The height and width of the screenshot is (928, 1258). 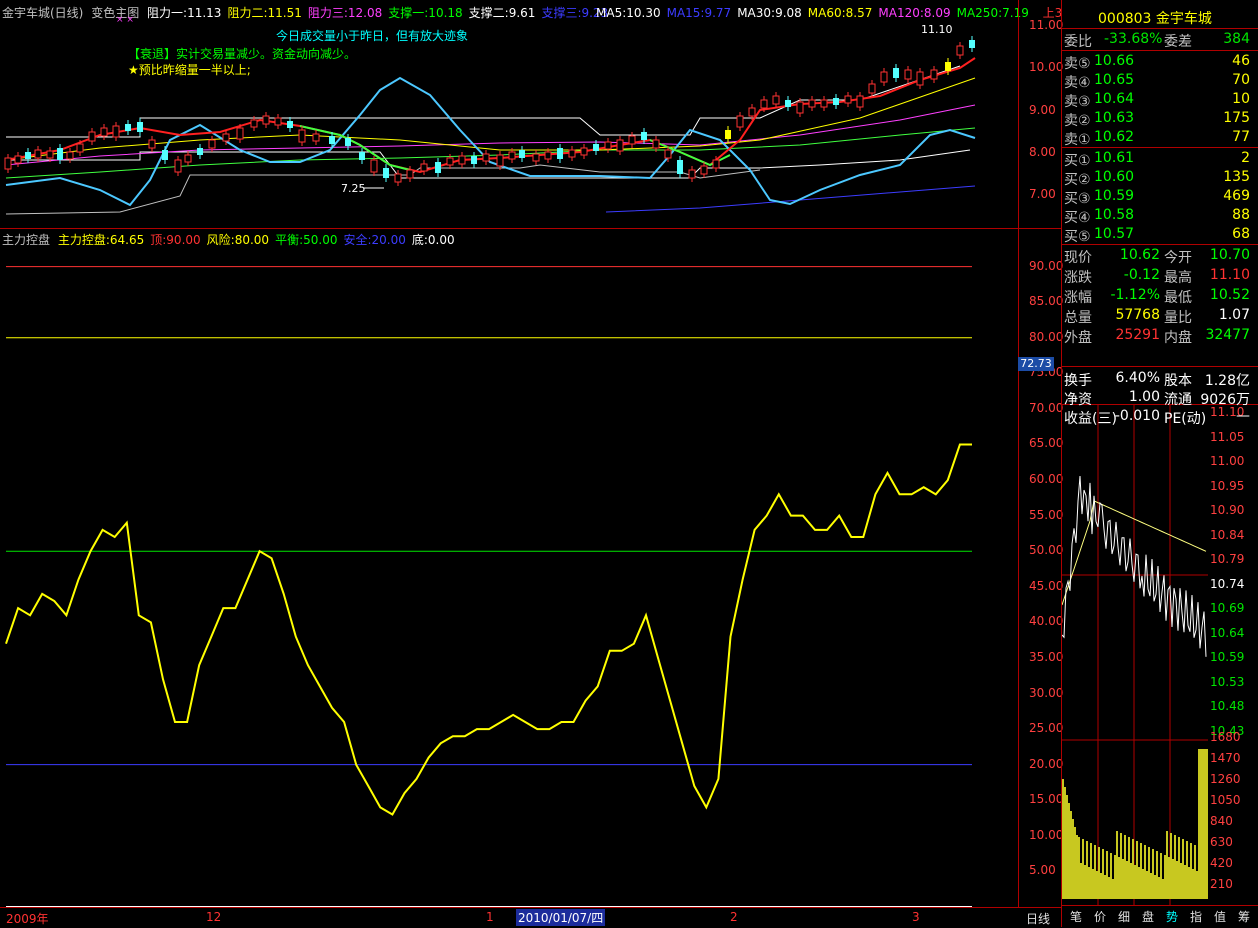 I want to click on intraday-price-tick-2: 11.00, so click(x=1227, y=461).